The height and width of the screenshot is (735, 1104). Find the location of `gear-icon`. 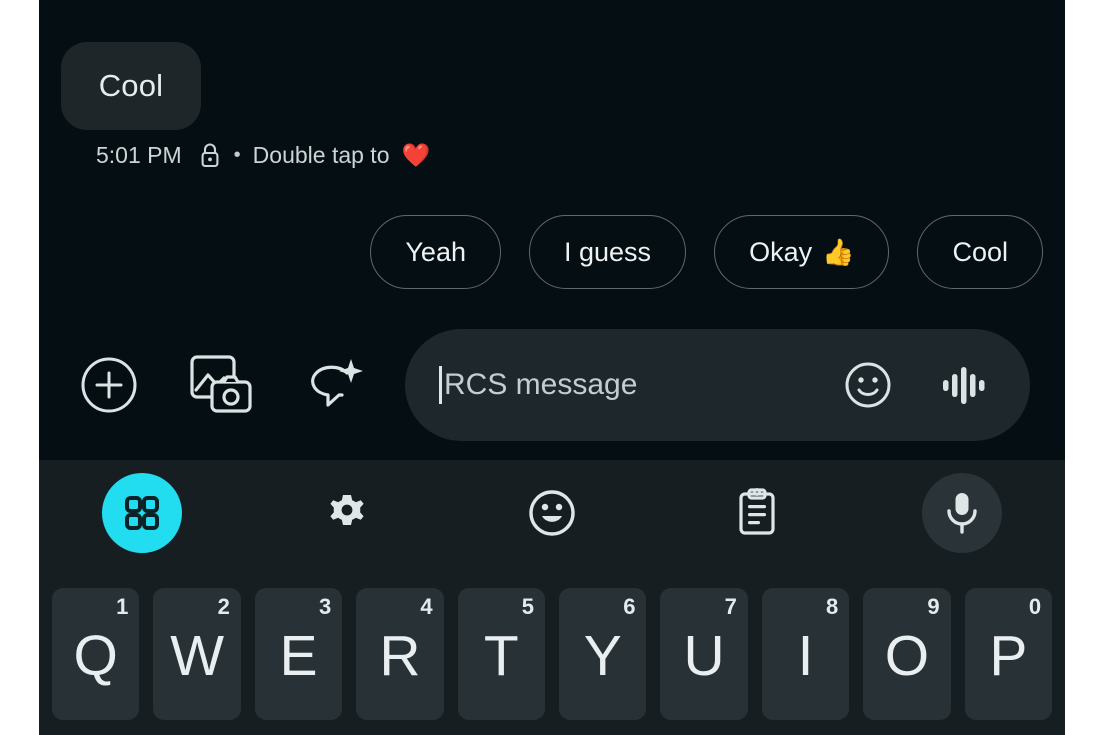

gear-icon is located at coordinates (347, 513).